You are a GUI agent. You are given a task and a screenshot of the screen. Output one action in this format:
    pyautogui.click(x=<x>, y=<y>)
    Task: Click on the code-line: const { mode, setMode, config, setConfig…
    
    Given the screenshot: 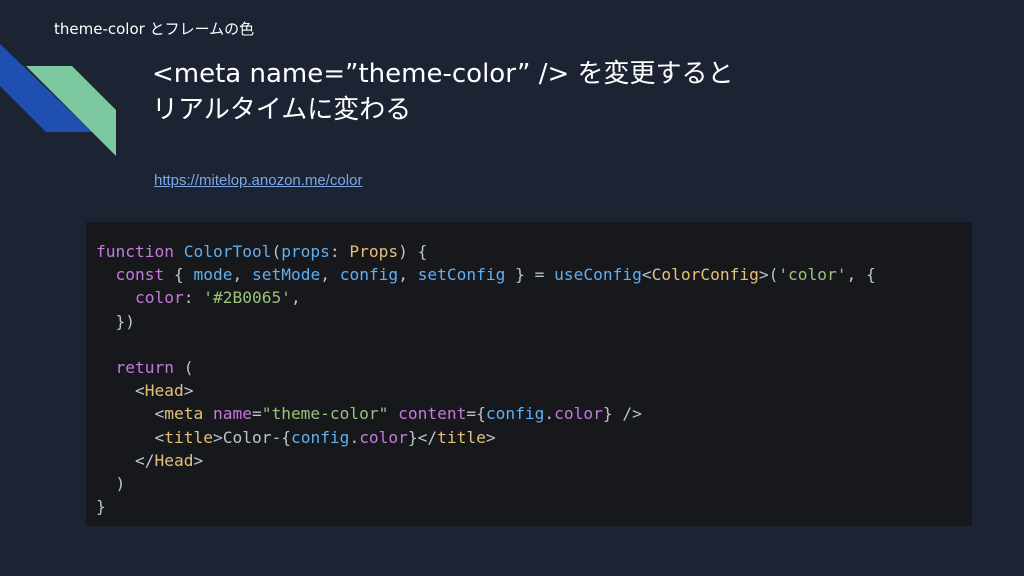 What is the action you would take?
    pyautogui.click(x=495, y=275)
    